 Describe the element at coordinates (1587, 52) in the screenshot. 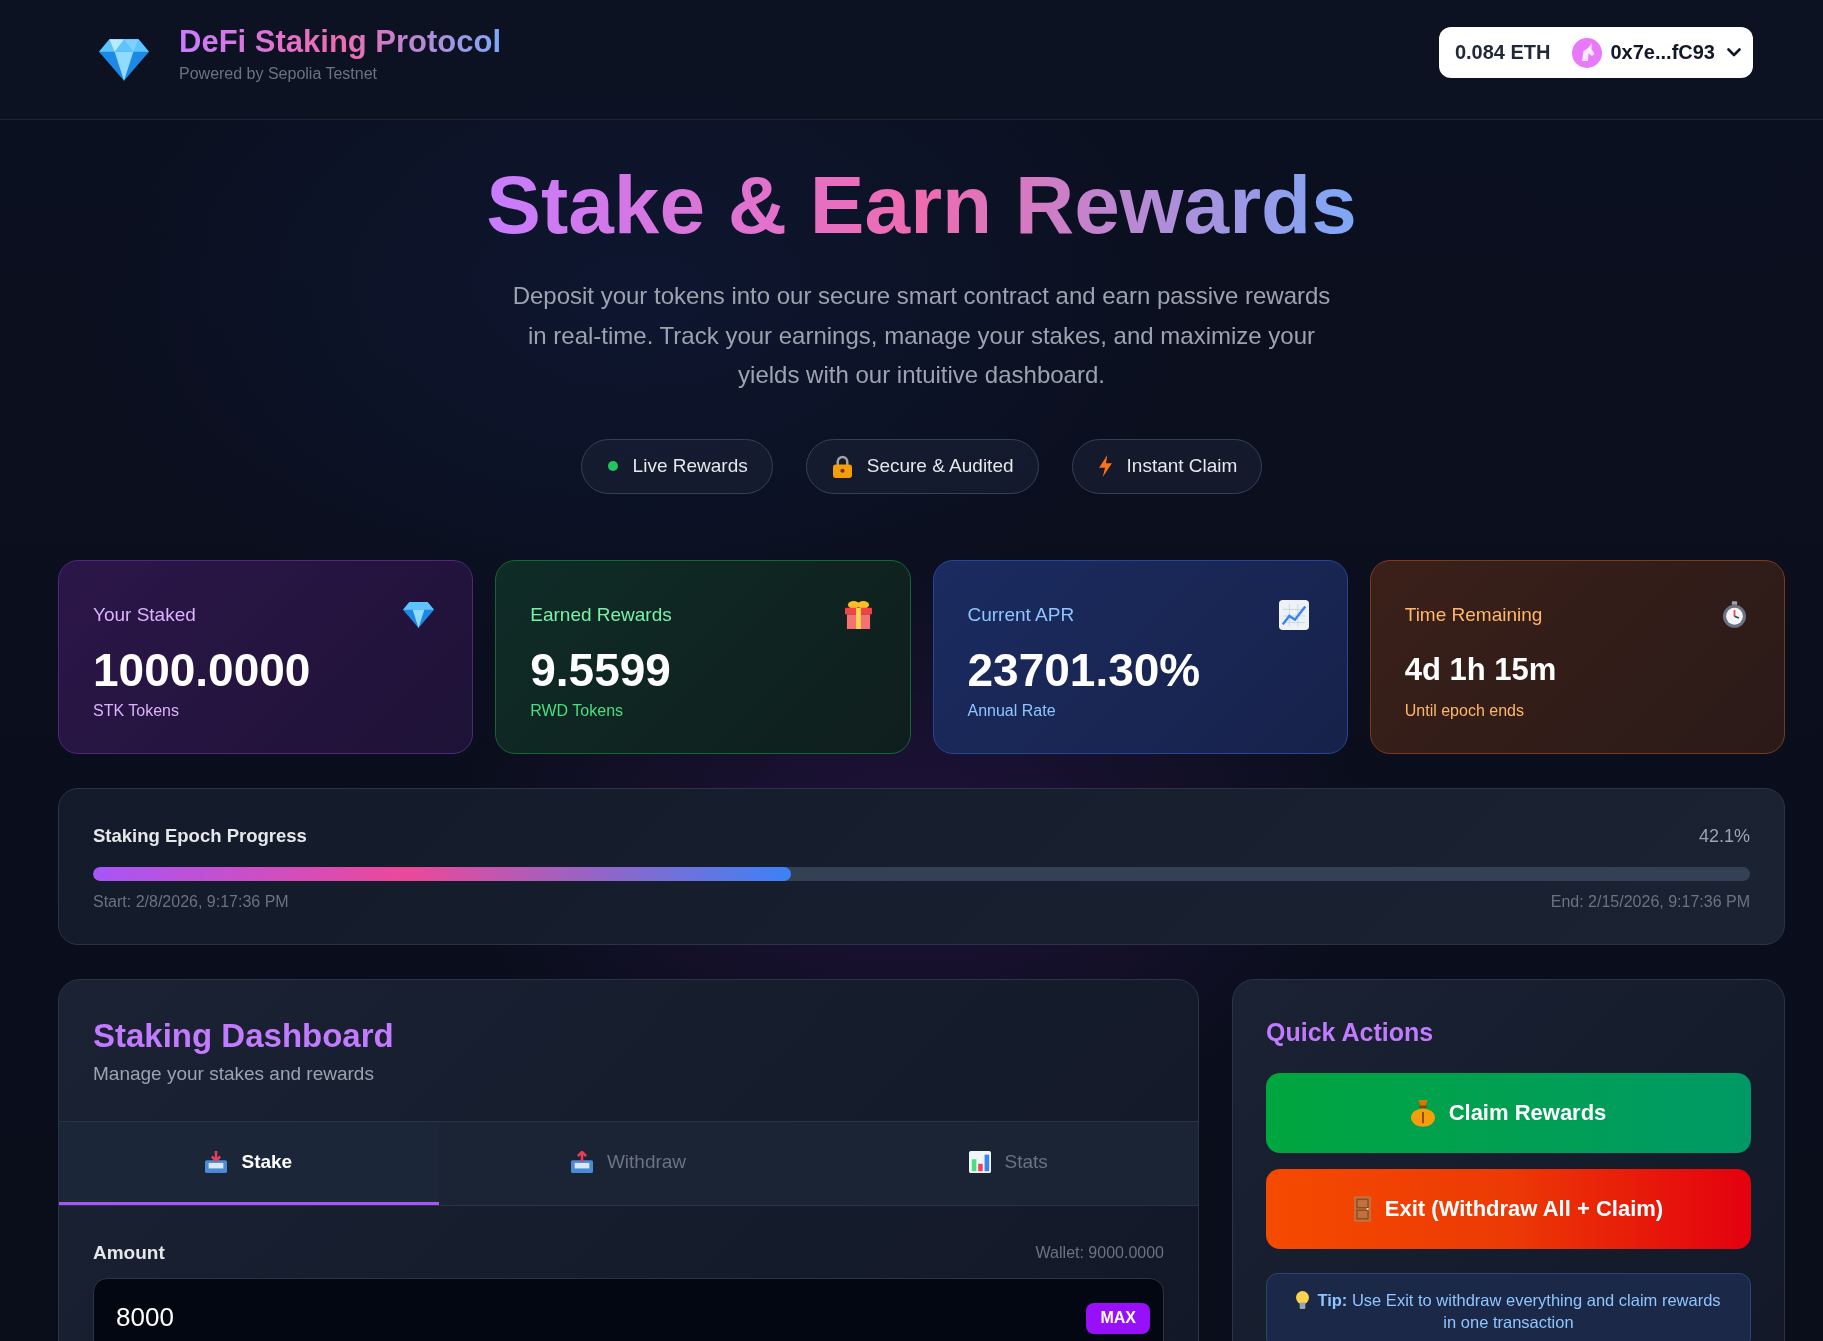

I see `avatar-icon` at that location.